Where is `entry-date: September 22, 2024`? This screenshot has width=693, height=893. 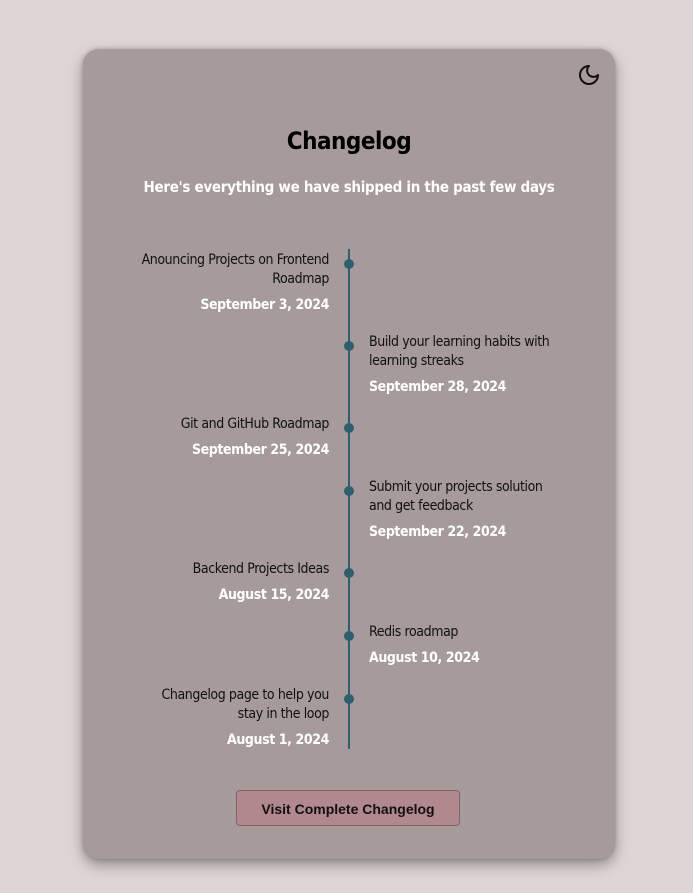
entry-date: September 22, 2024 is located at coordinates (438, 532).